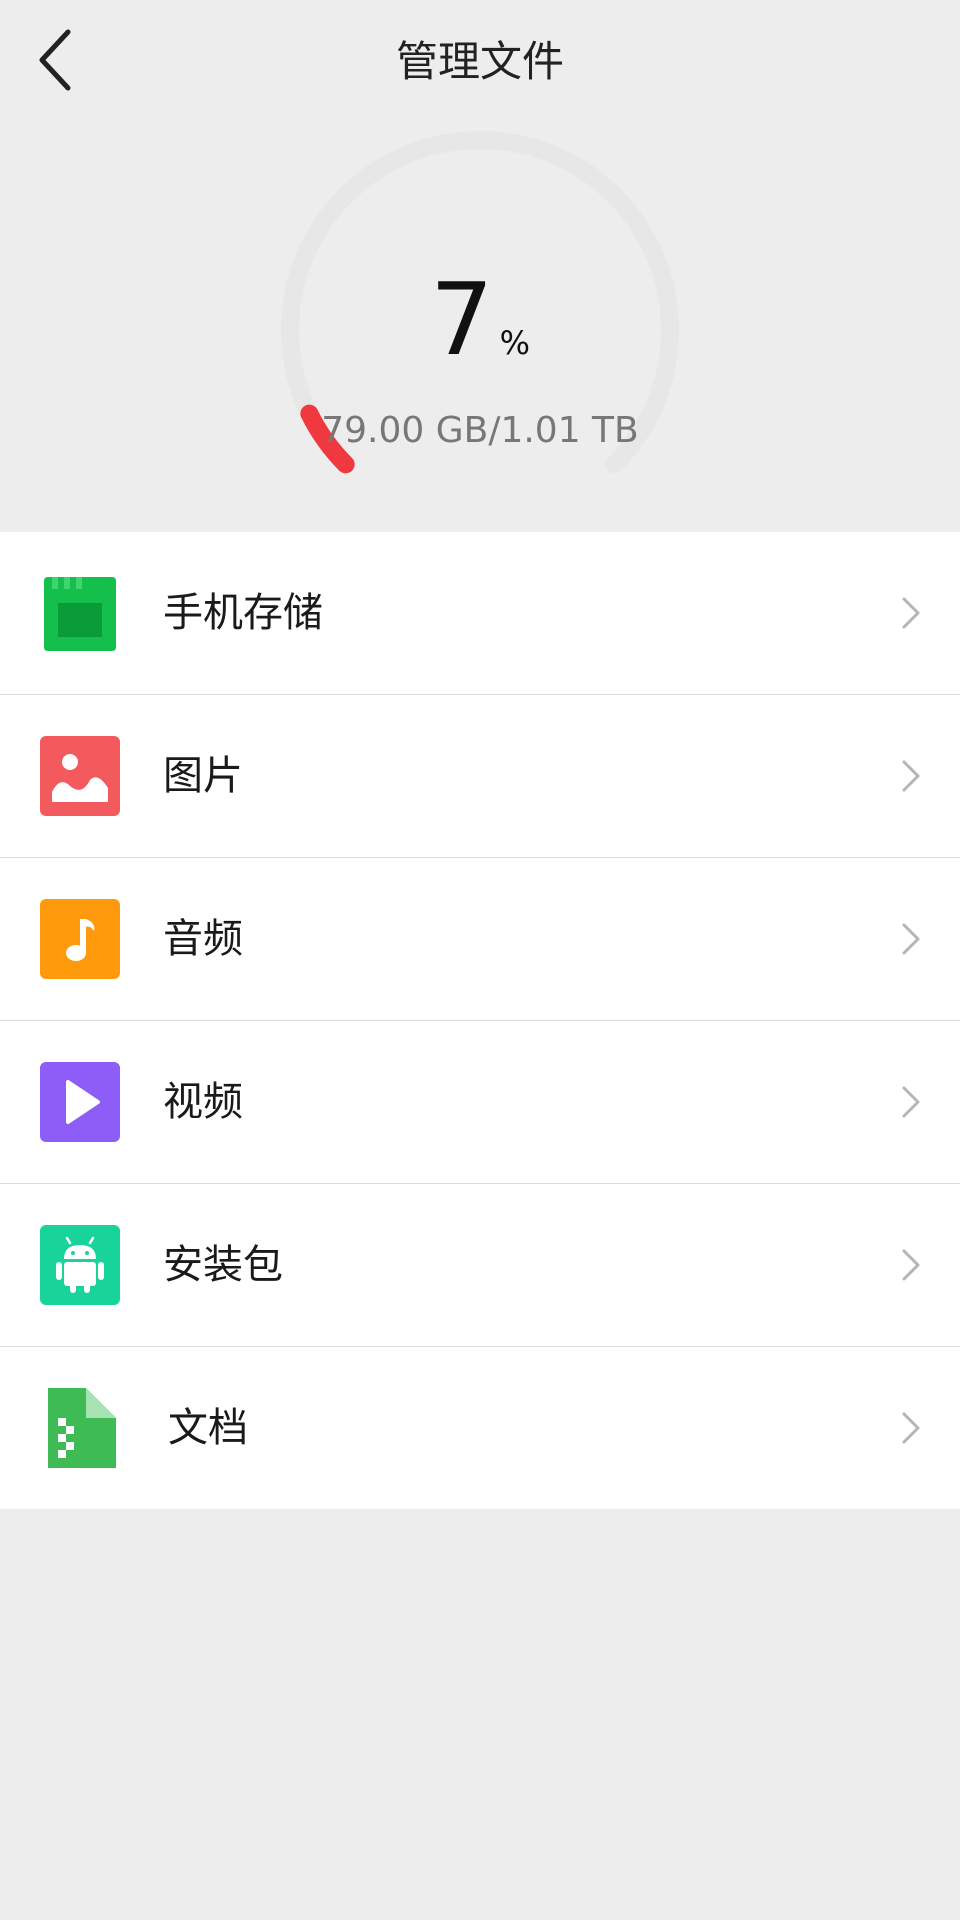 This screenshot has width=960, height=1920. I want to click on image-icon, so click(80, 776).